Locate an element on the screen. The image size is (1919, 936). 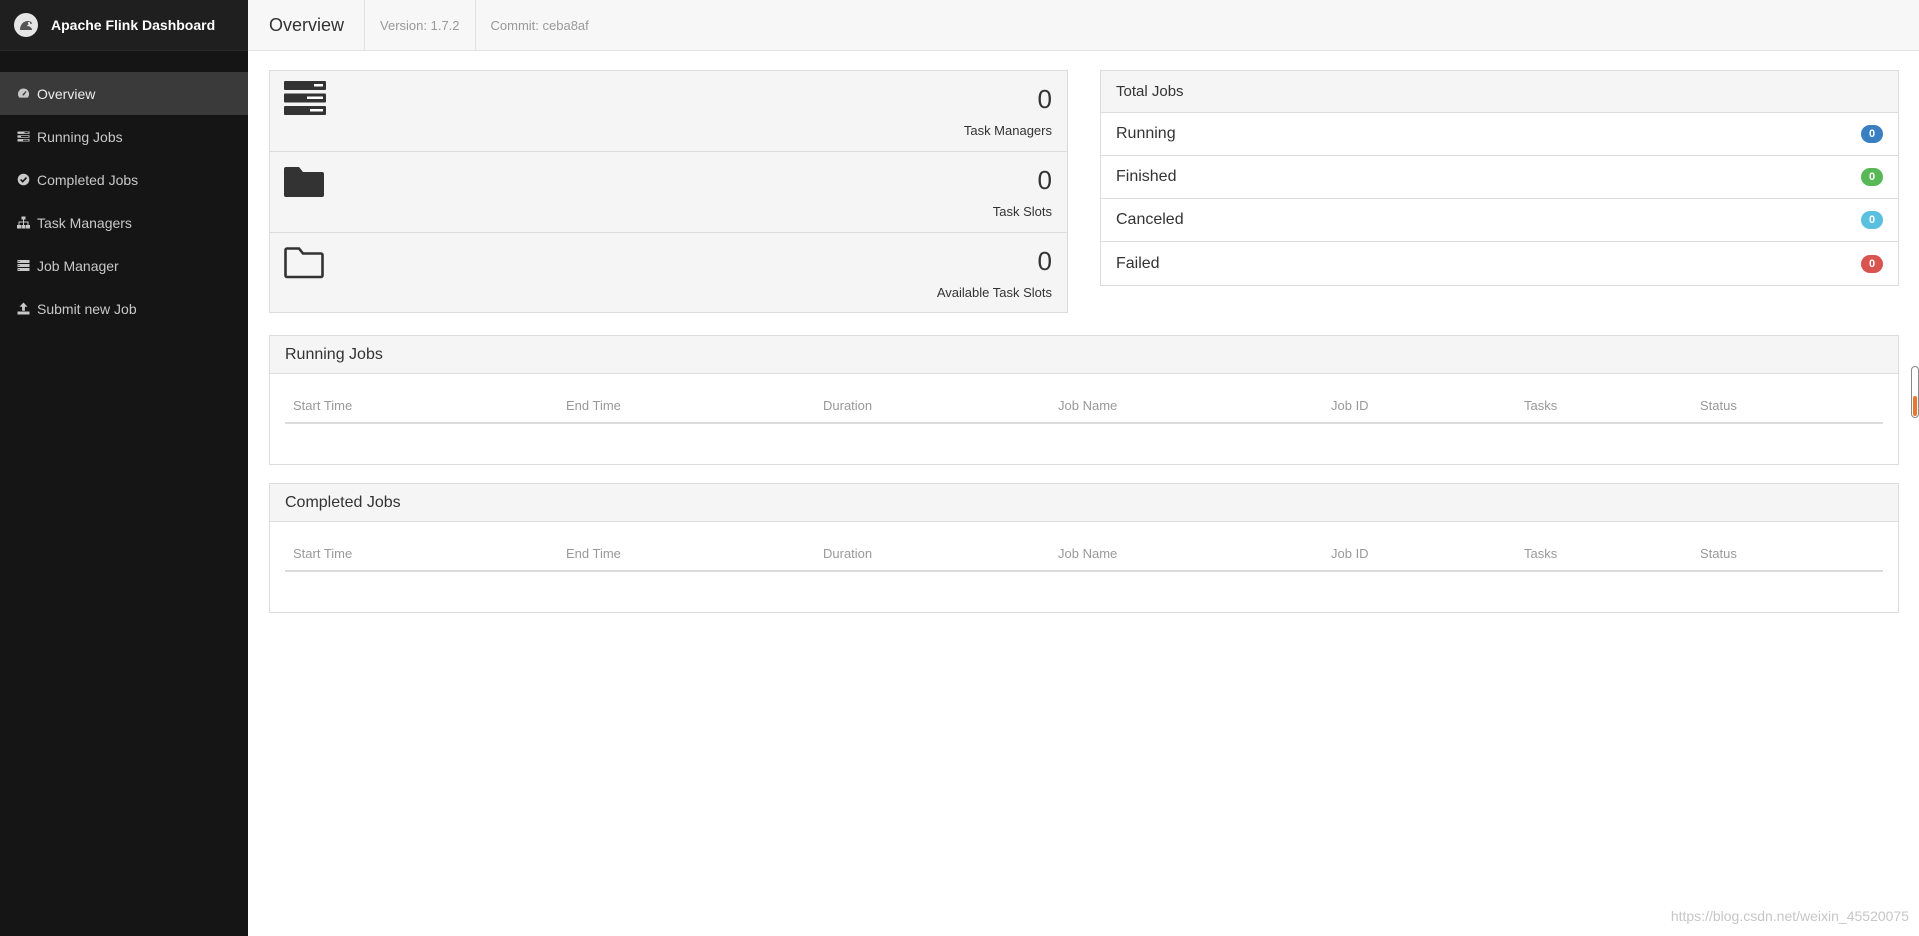
total-jobs-row-canceled: Canceled 0 is located at coordinates (1499, 220).